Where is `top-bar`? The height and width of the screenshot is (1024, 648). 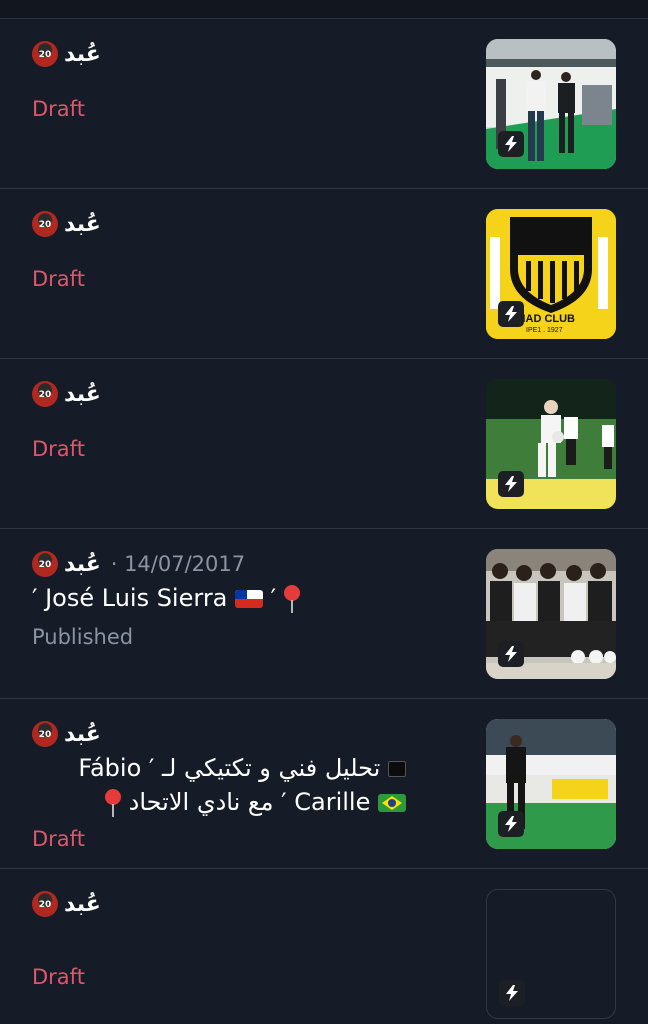 top-bar is located at coordinates (324, 9).